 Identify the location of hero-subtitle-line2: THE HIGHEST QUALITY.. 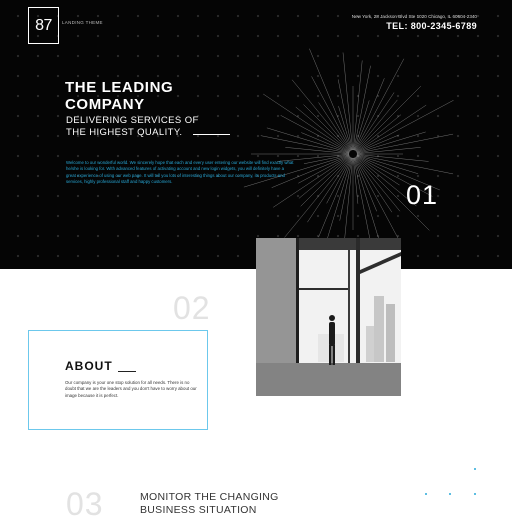
(124, 132).